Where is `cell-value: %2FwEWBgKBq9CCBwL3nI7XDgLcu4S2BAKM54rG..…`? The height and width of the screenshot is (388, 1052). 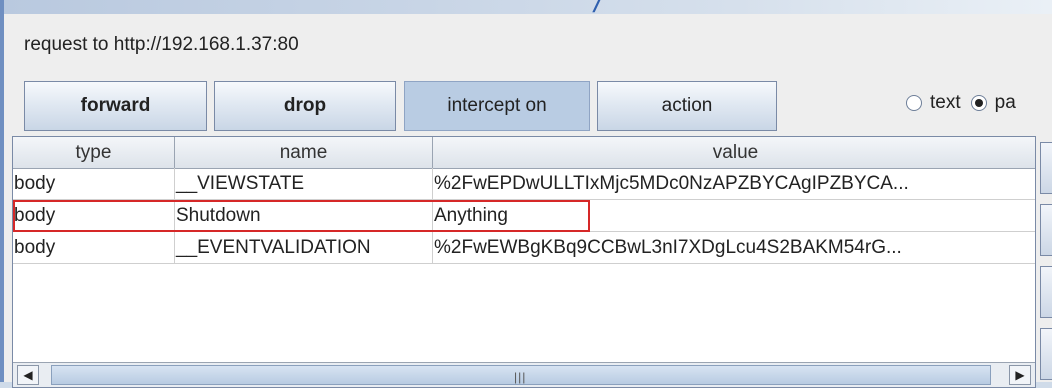 cell-value: %2FwEWBgKBq9CCBwL3nI7XDgLcu4S2BAKM54rG..… is located at coordinates (734, 248).